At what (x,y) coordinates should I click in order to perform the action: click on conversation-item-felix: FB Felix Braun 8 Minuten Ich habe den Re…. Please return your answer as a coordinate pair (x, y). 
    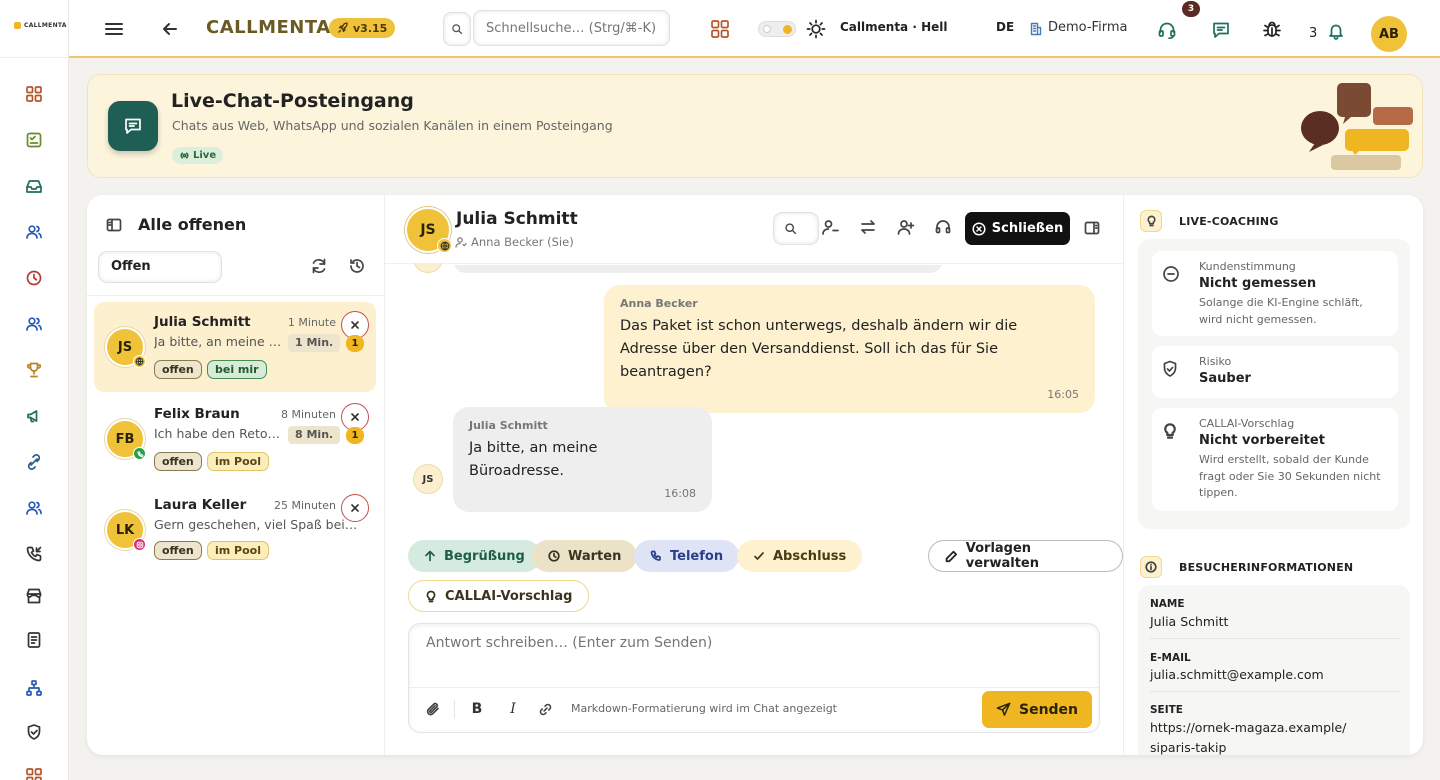
    Looking at the image, I should click on (235, 439).